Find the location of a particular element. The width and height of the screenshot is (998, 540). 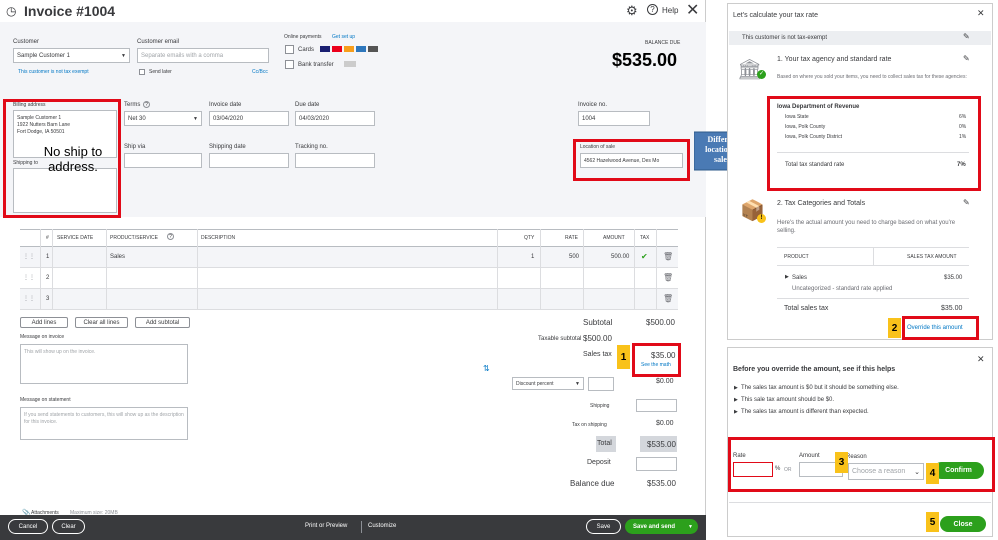

taxable-subtotal-label: Taxable subtotal is located at coordinates (560, 339).